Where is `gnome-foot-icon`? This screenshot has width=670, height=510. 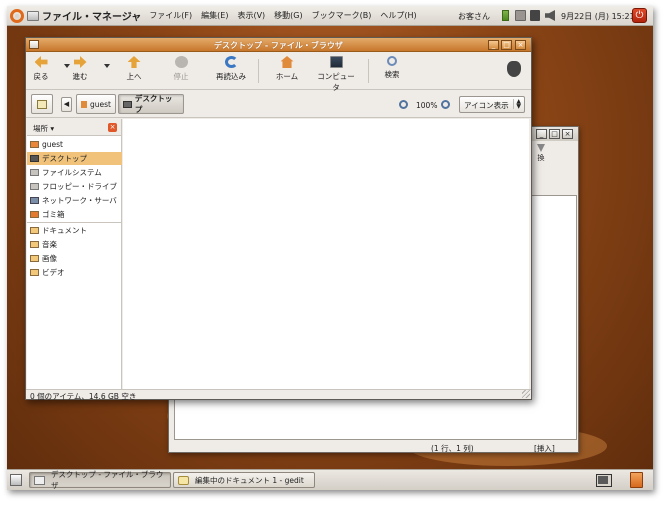 gnome-foot-icon is located at coordinates (514, 69).